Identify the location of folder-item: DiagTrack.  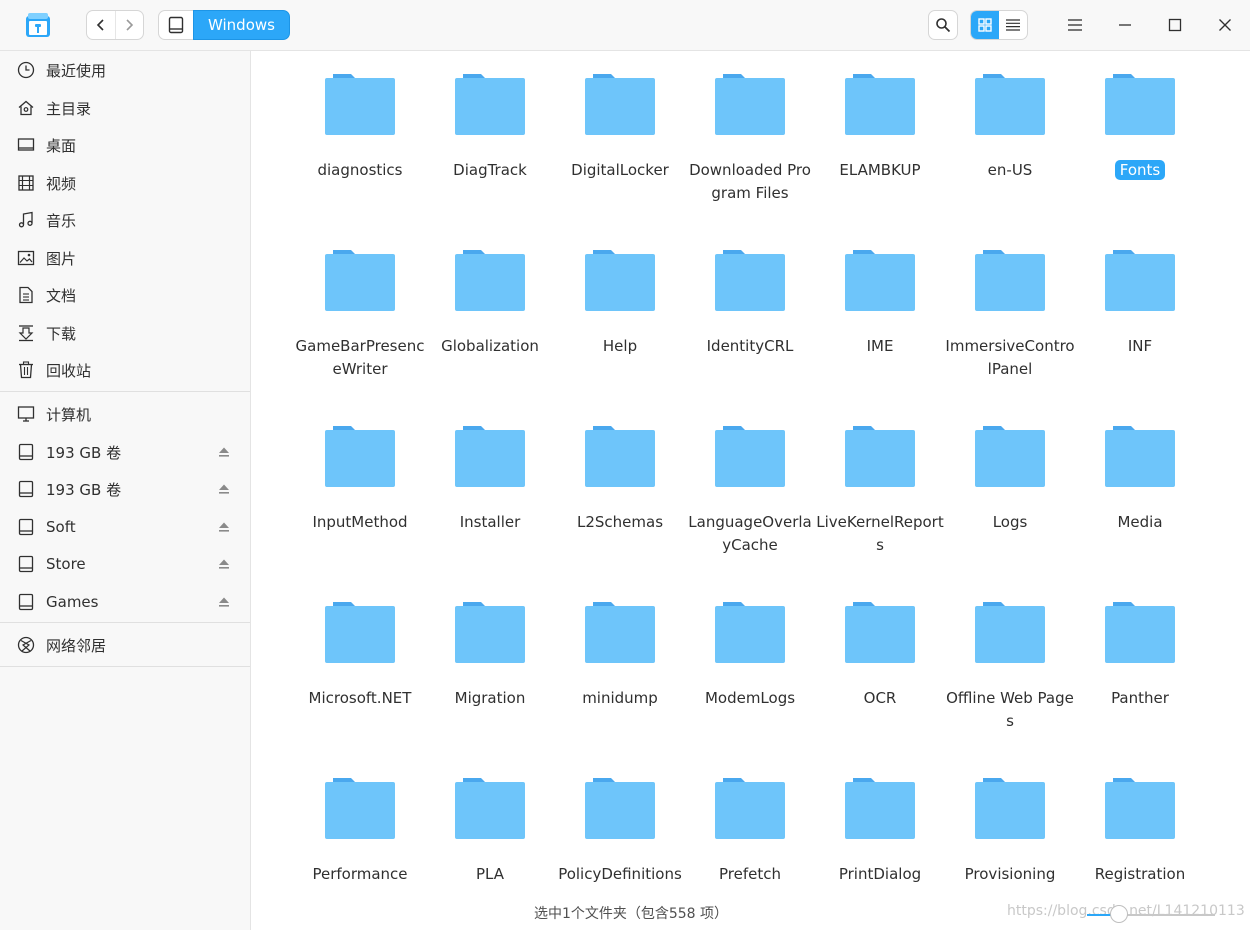
(490, 159).